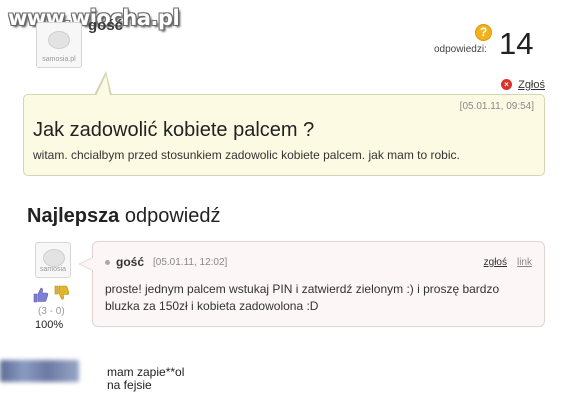  I want to click on question-date: [05.01.11, 09:54], so click(496, 106).